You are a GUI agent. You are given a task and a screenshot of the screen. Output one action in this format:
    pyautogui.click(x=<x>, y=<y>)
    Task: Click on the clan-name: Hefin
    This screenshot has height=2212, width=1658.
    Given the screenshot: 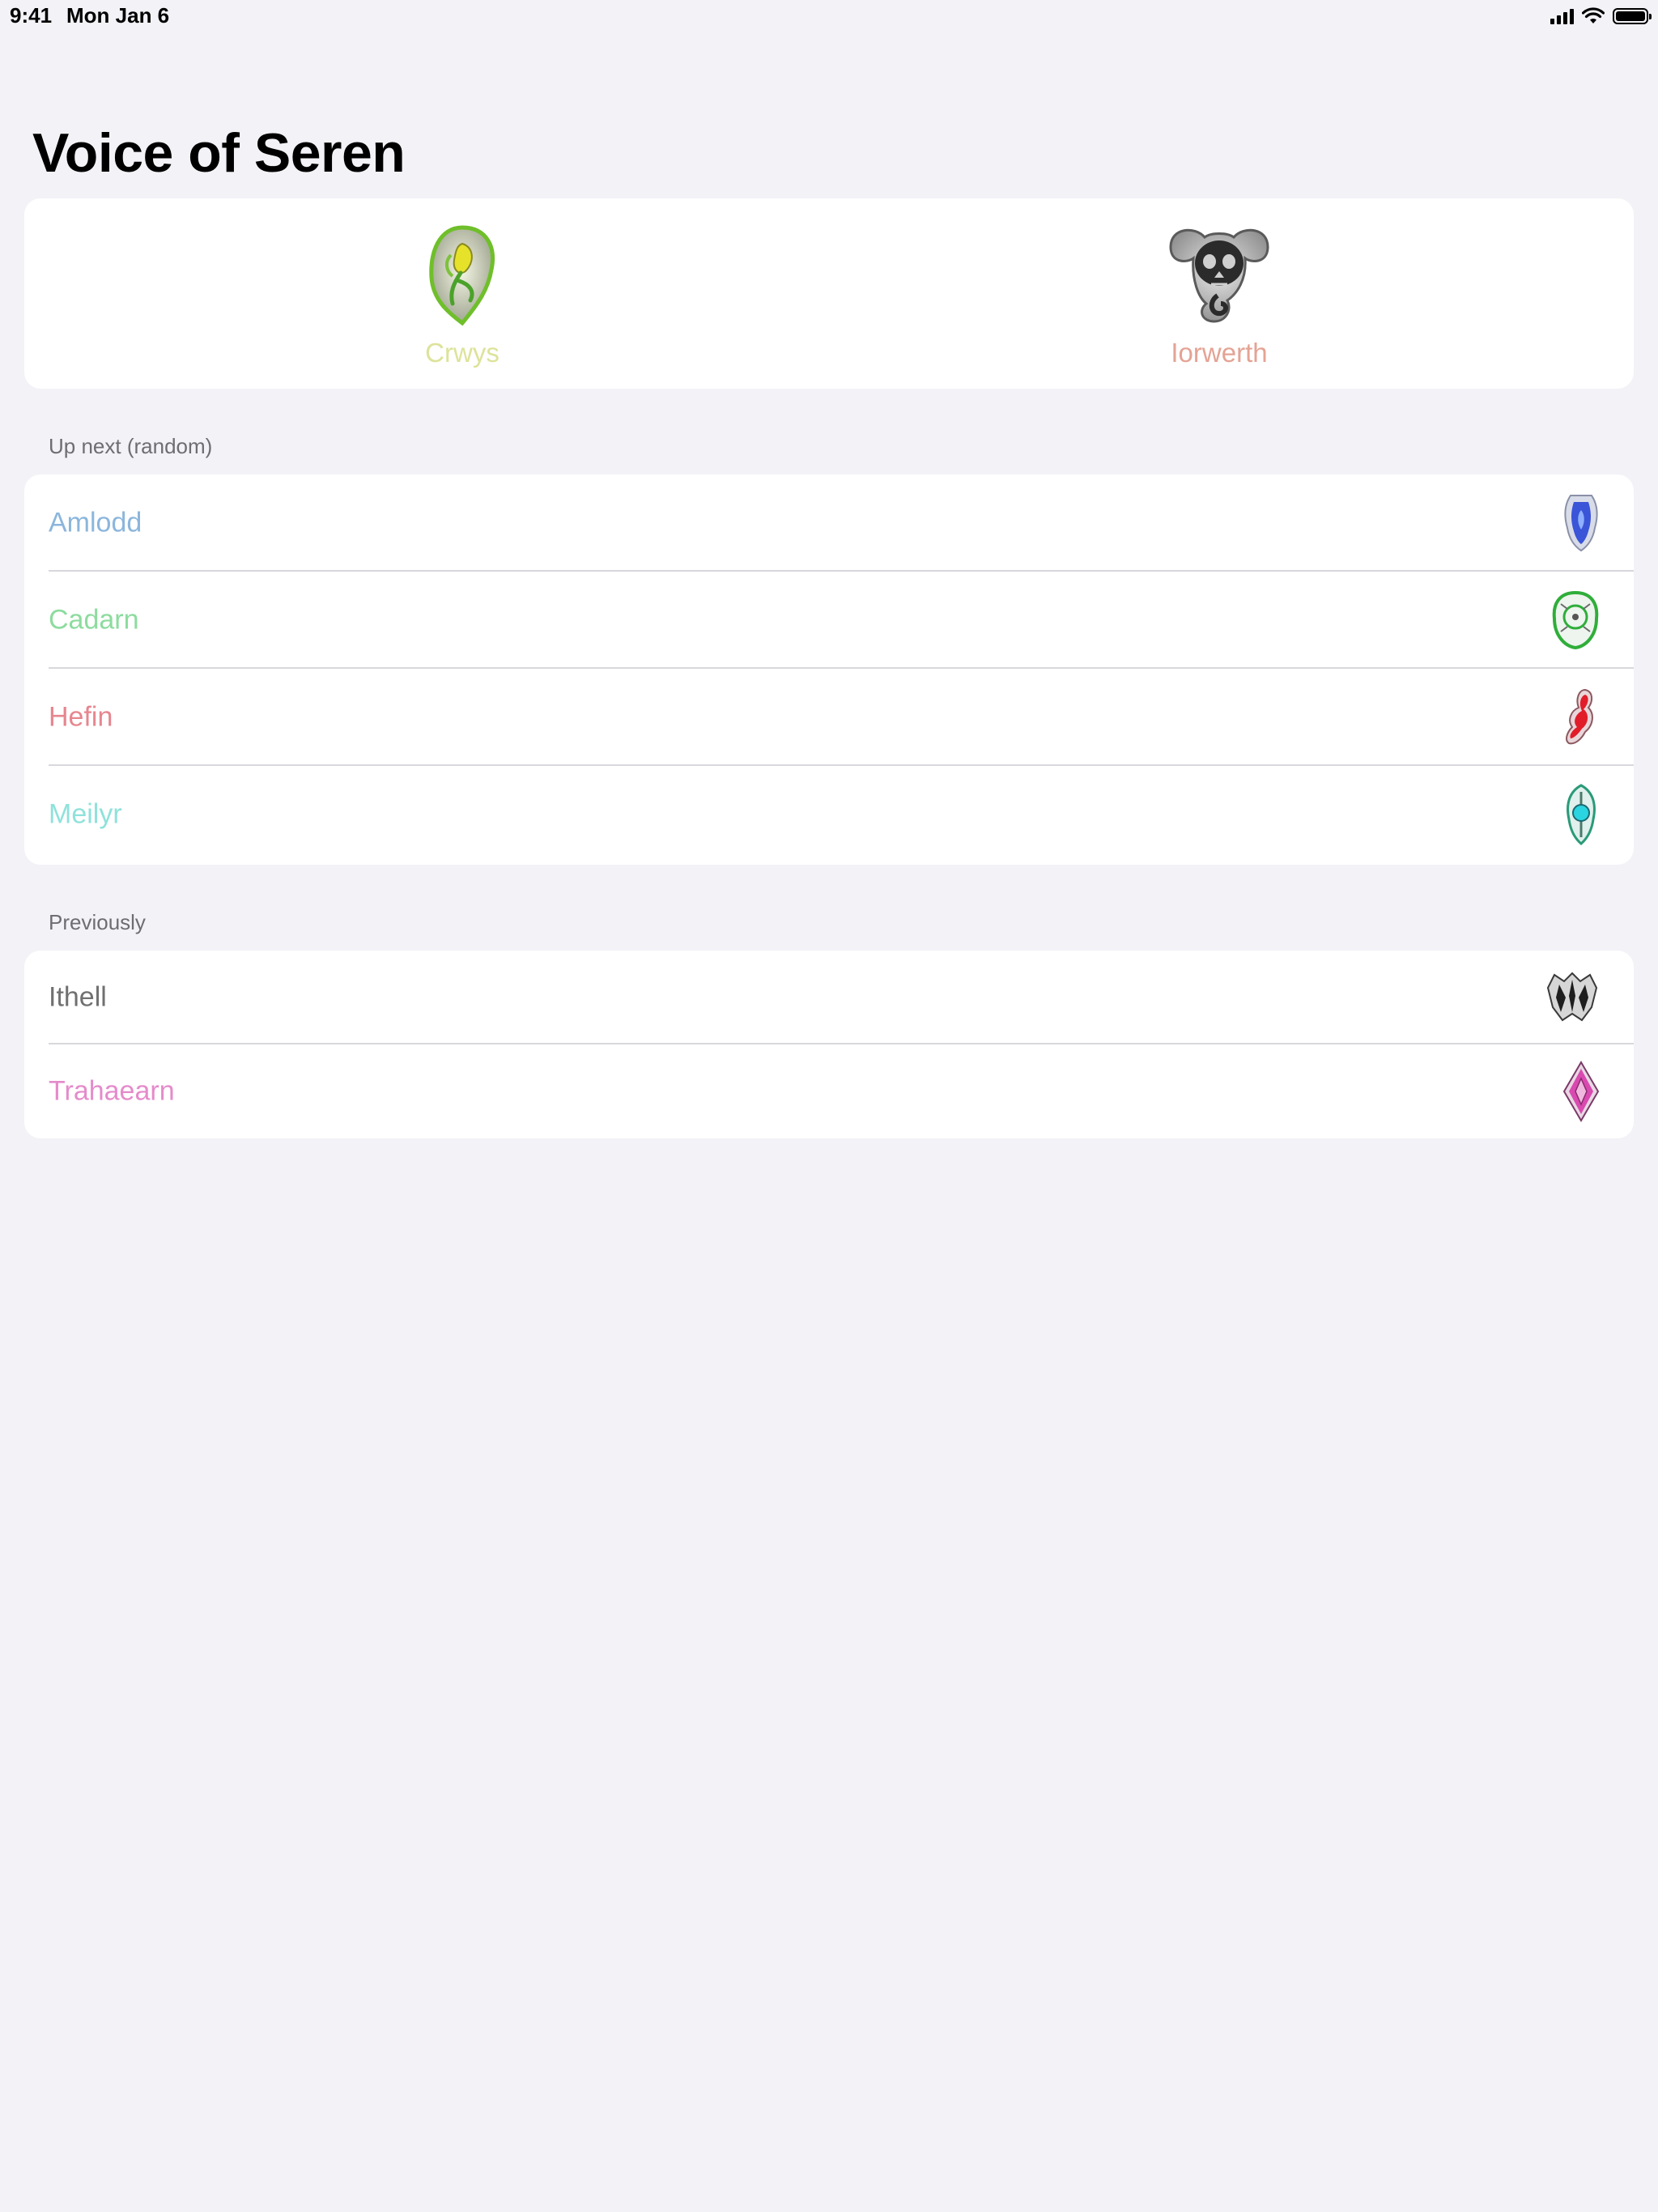 What is the action you would take?
    pyautogui.click(x=81, y=717)
    